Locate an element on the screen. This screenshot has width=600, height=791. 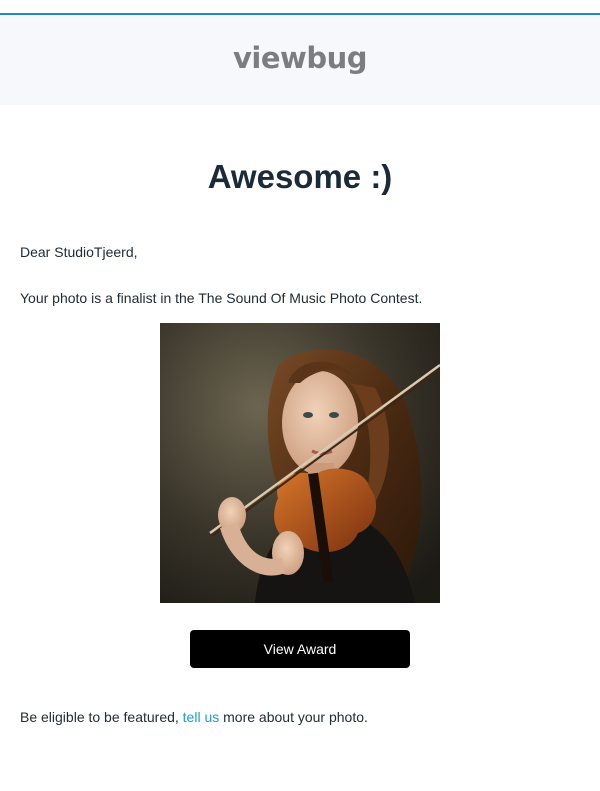
page-title: Awesome :) is located at coordinates (300, 176).